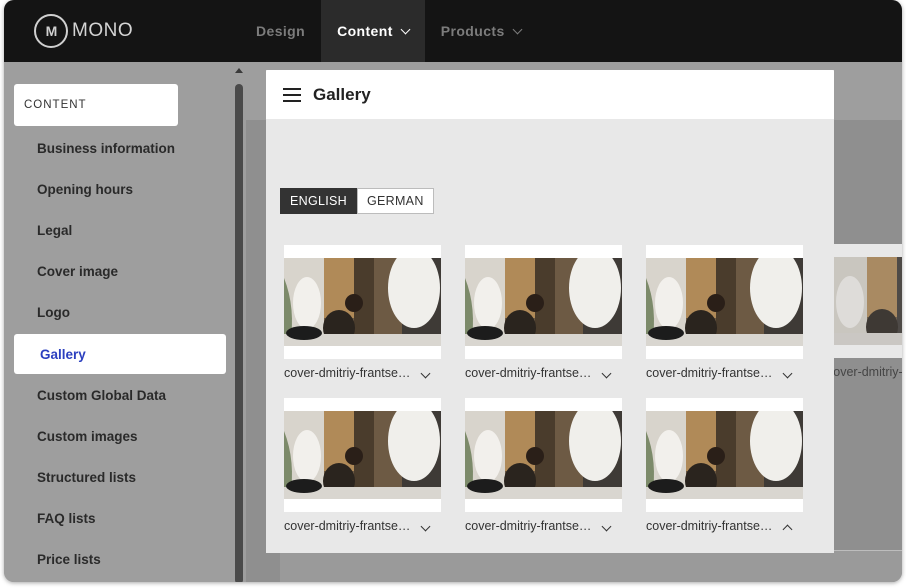 This screenshot has height=588, width=906. Describe the element at coordinates (96, 105) in the screenshot. I see `sidebar-section-header: CONTENT` at that location.